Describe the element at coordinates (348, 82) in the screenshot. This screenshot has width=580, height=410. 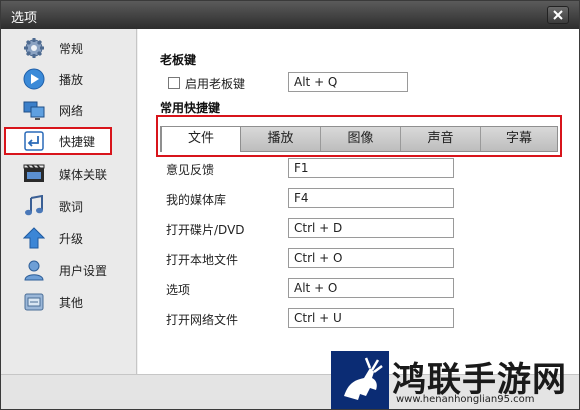
I see `boss-key-input: Alt + Q` at that location.